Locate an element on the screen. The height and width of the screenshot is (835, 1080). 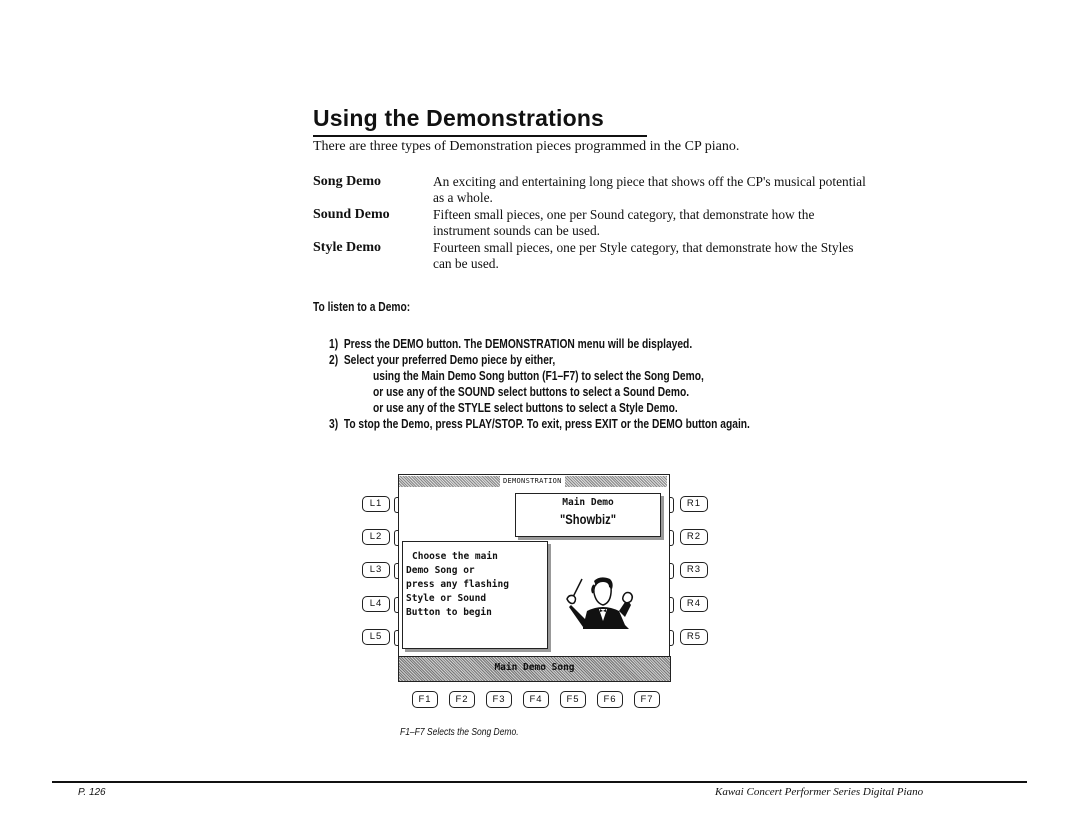
r3-bracket is located at coordinates (671, 571).